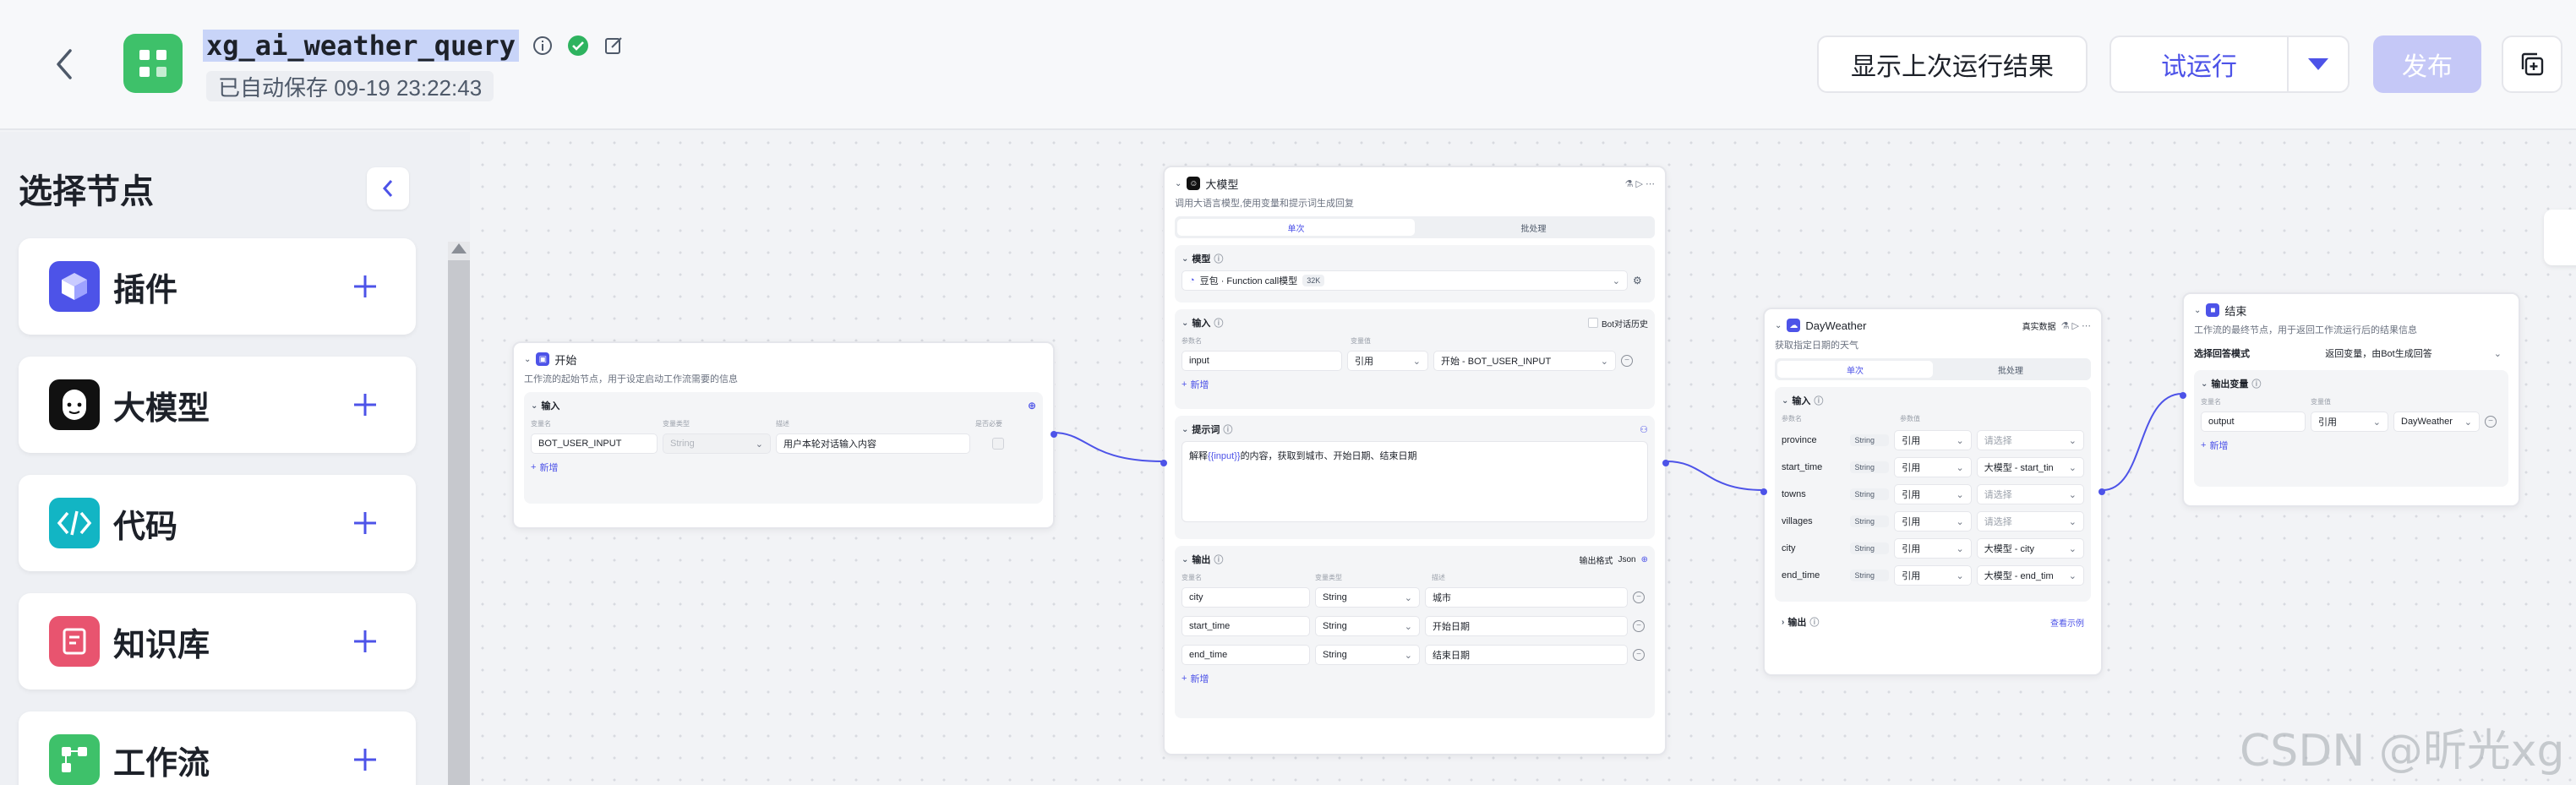 This screenshot has height=785, width=2576. Describe the element at coordinates (1246, 626) in the screenshot. I see `output-name-field: start_time` at that location.